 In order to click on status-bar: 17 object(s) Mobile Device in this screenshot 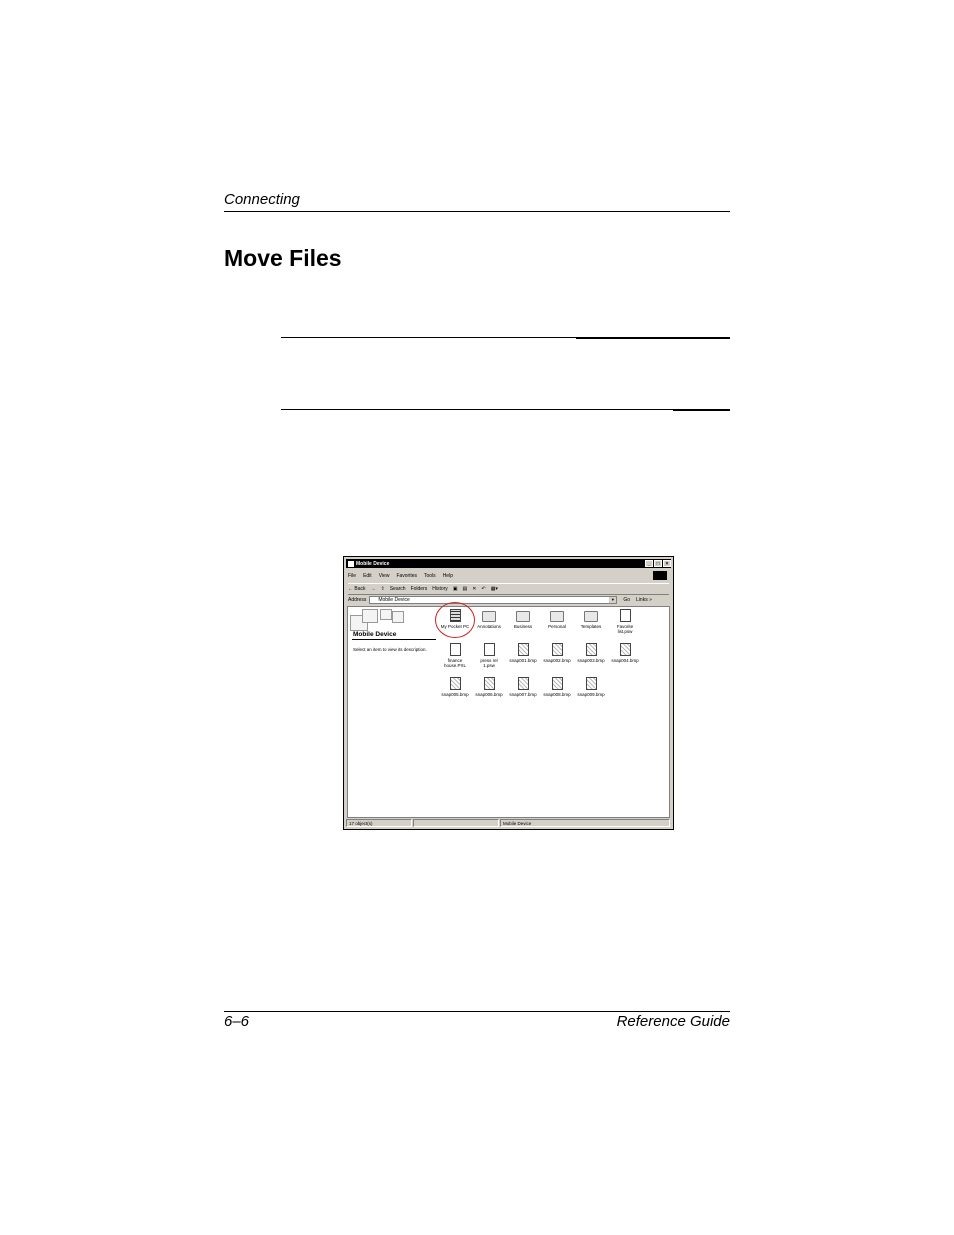, I will do `click(508, 823)`.